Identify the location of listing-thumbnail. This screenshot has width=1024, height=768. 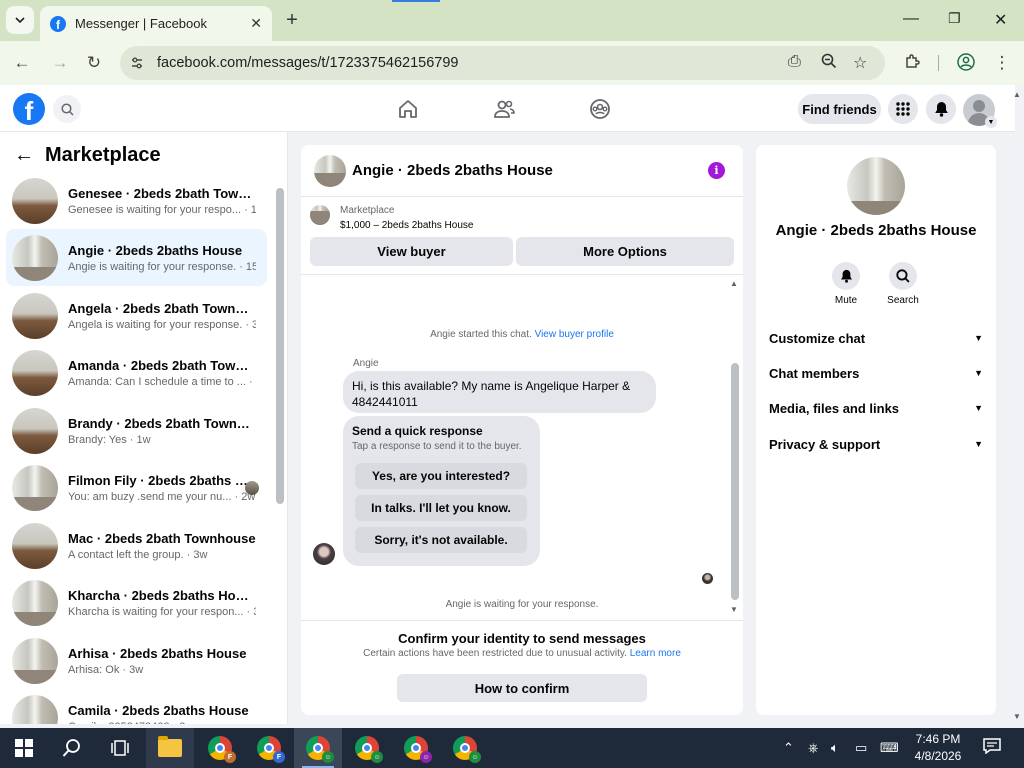
(35, 372).